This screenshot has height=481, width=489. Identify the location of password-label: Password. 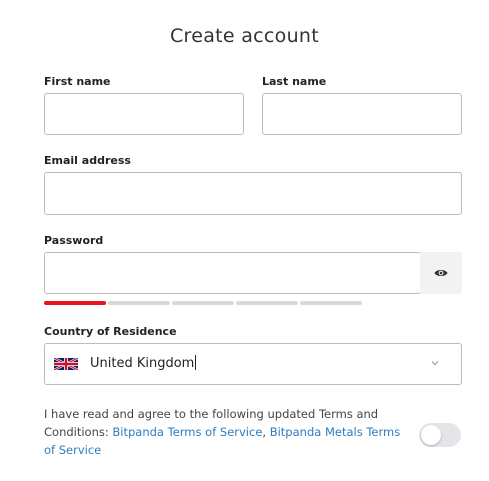
(74, 240).